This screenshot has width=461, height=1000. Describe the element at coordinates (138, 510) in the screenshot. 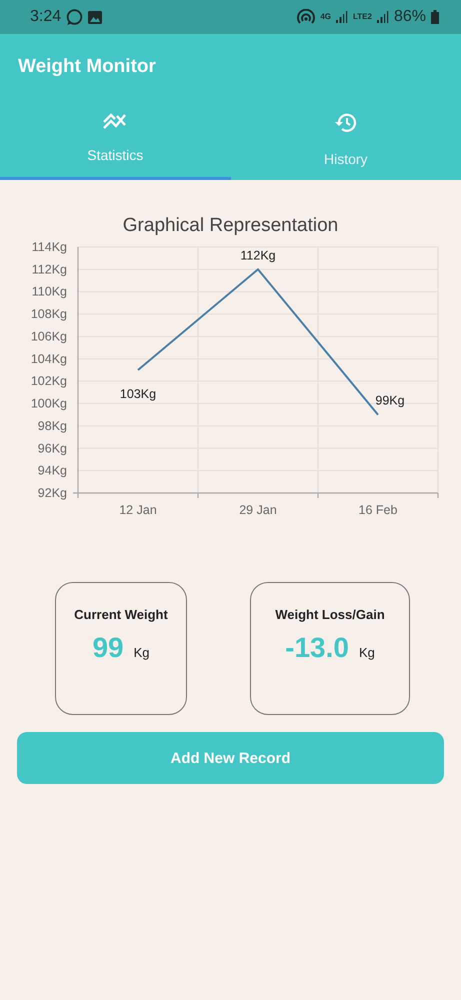

I see `axis-label: 12 Jan` at that location.